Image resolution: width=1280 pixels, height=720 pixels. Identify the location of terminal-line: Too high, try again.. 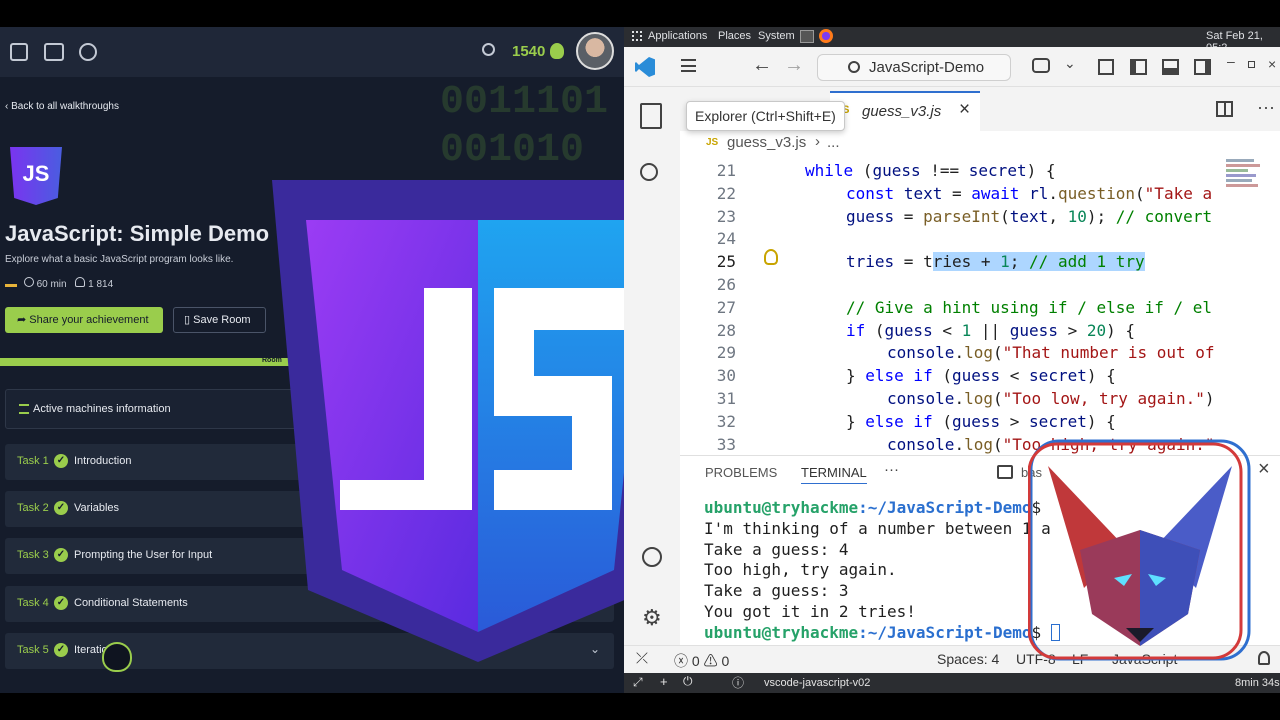
(800, 570).